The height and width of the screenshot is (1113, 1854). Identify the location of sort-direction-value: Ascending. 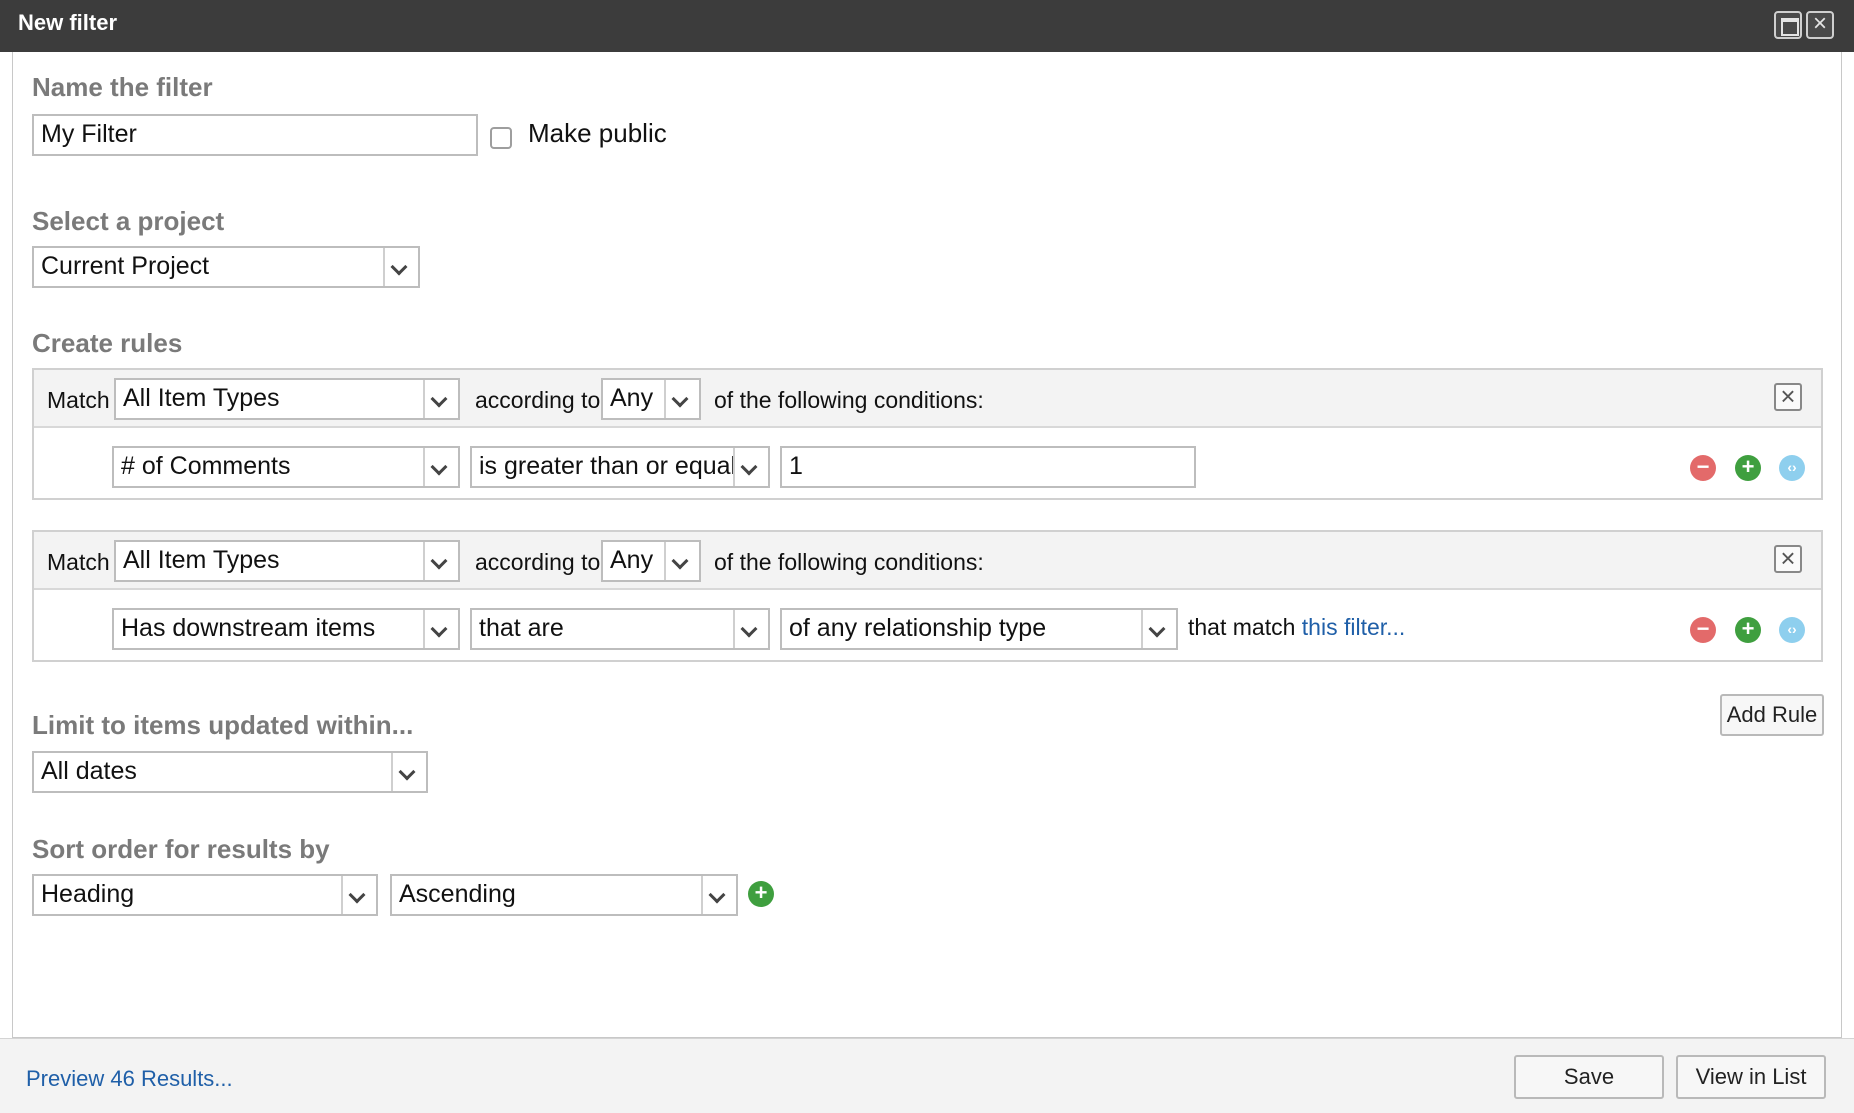
(457, 894).